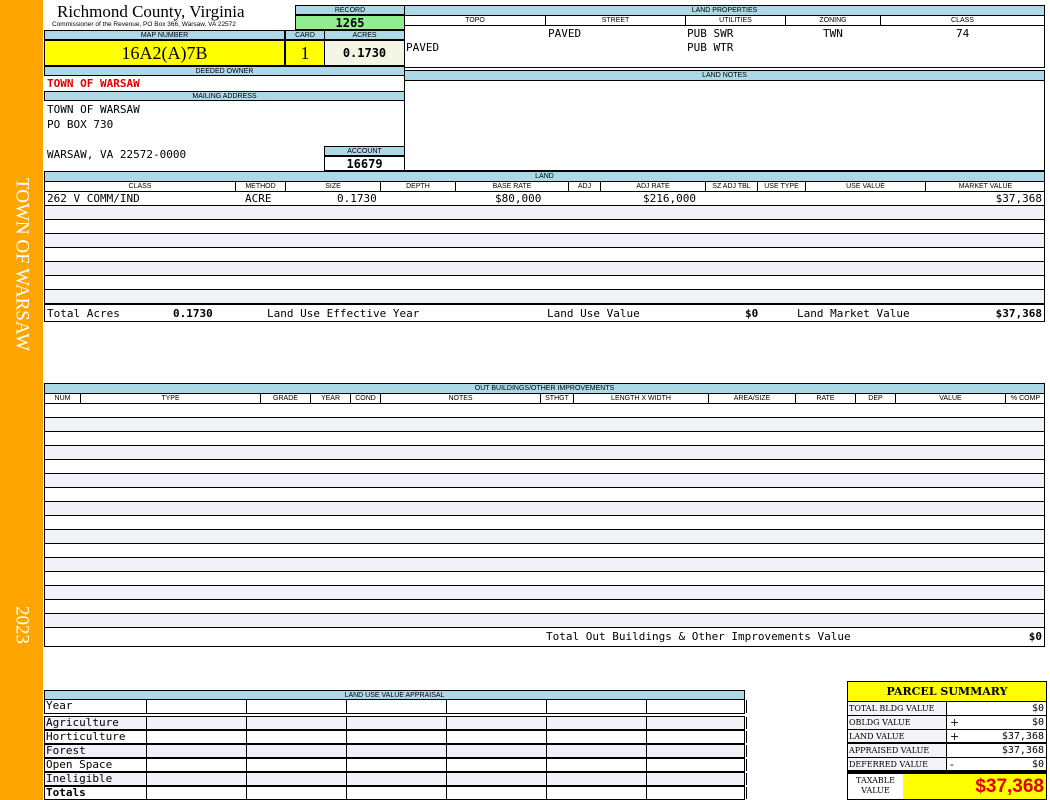 The height and width of the screenshot is (800, 1050). I want to click on land-col-header: SZ ADJ TBL, so click(732, 186).